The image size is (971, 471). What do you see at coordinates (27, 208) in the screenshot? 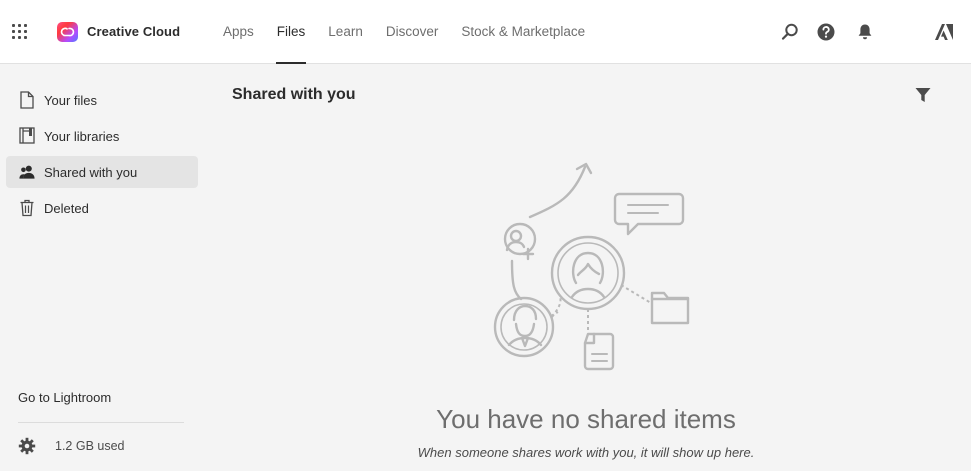
I see `trash-icon` at bounding box center [27, 208].